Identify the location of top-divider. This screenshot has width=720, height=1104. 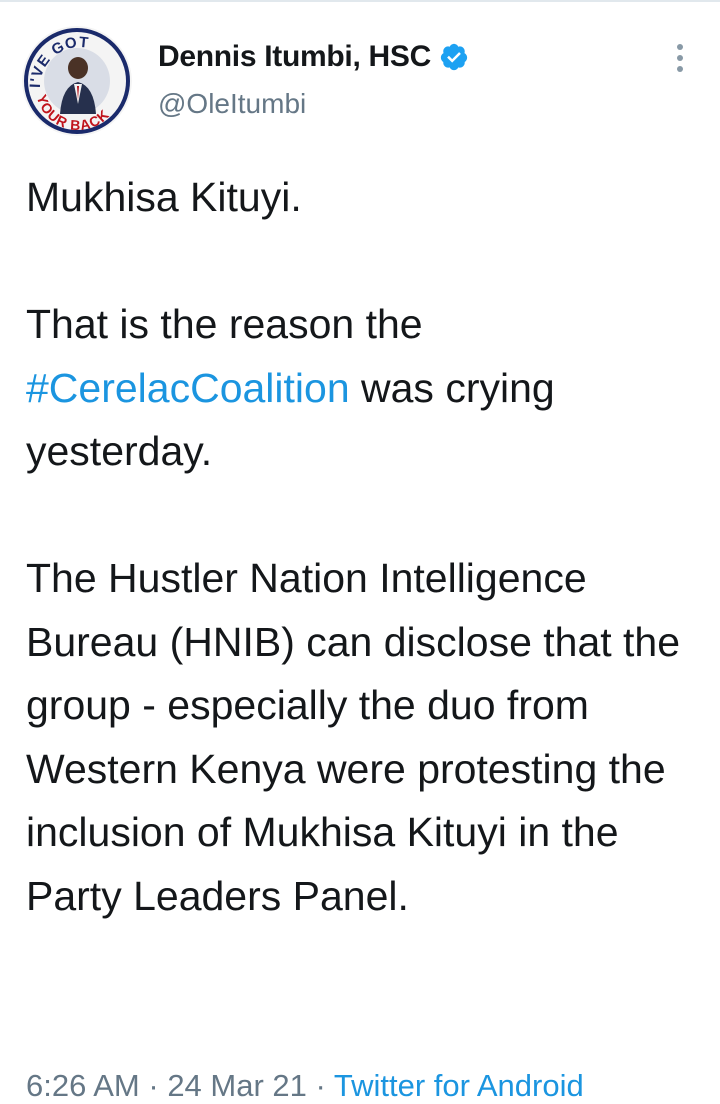
(360, 1).